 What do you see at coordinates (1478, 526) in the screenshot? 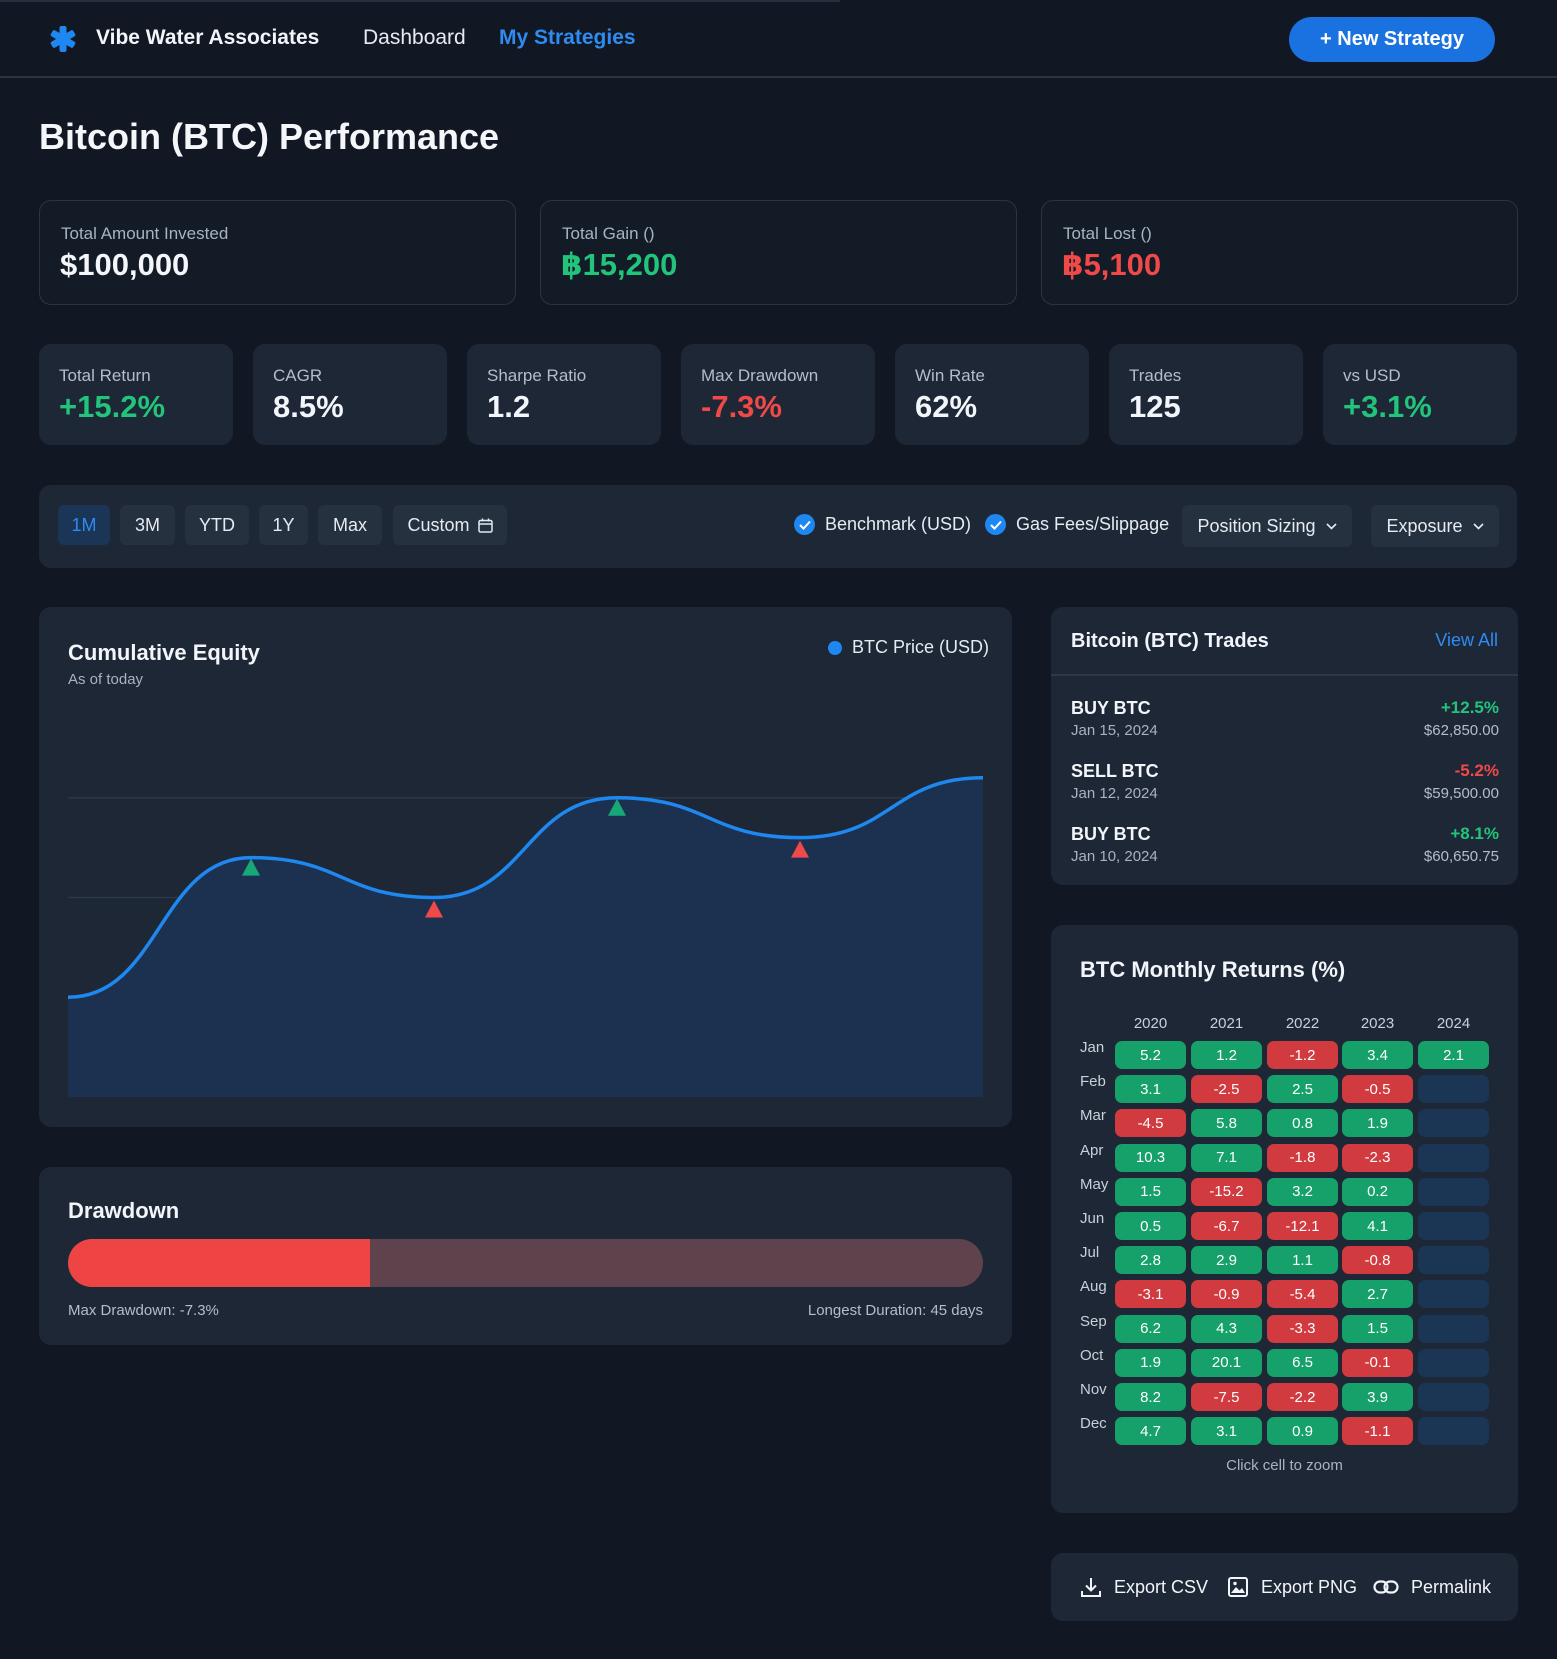
I see `chevron-down-icon` at bounding box center [1478, 526].